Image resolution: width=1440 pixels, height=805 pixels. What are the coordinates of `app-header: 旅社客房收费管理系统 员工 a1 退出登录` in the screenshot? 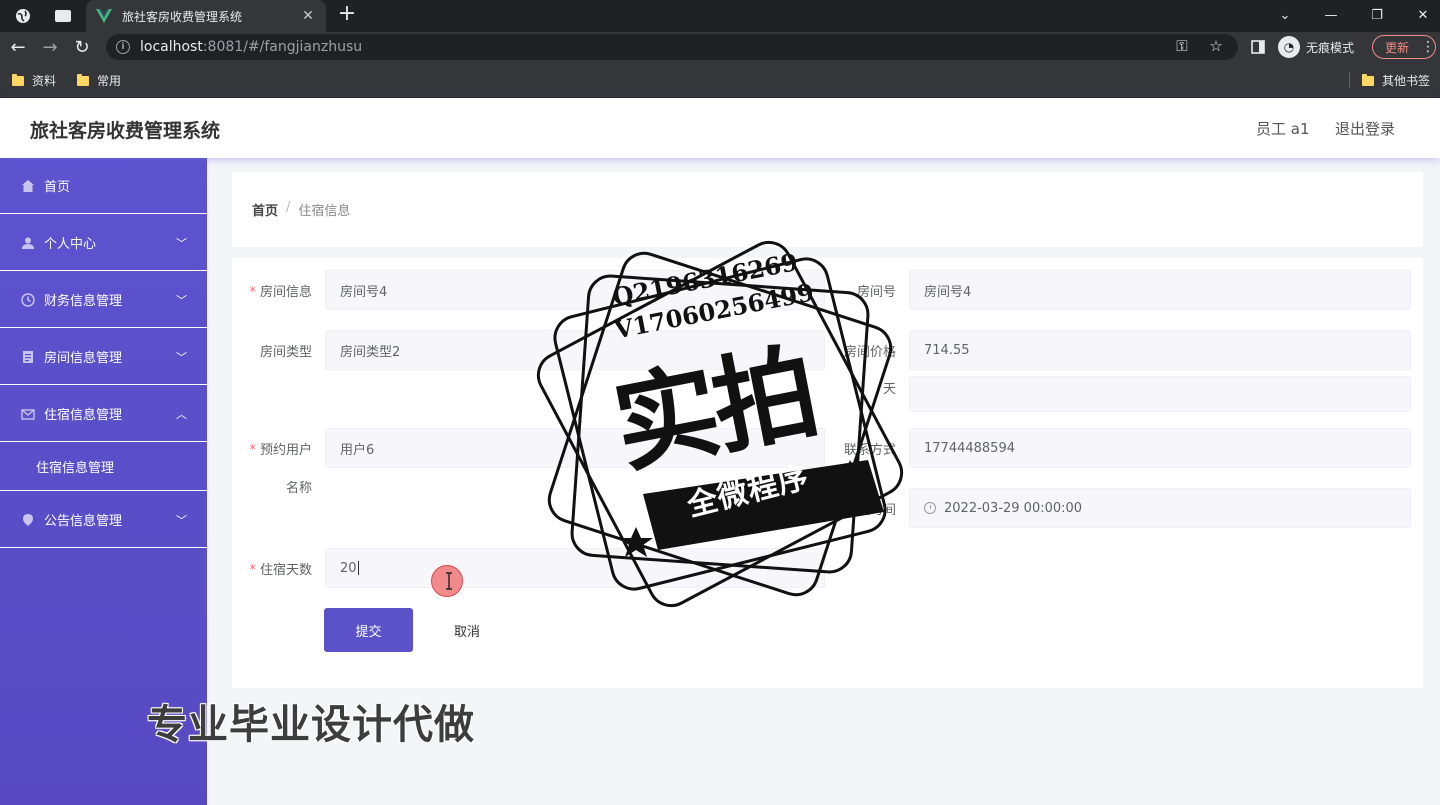 It's located at (720, 128).